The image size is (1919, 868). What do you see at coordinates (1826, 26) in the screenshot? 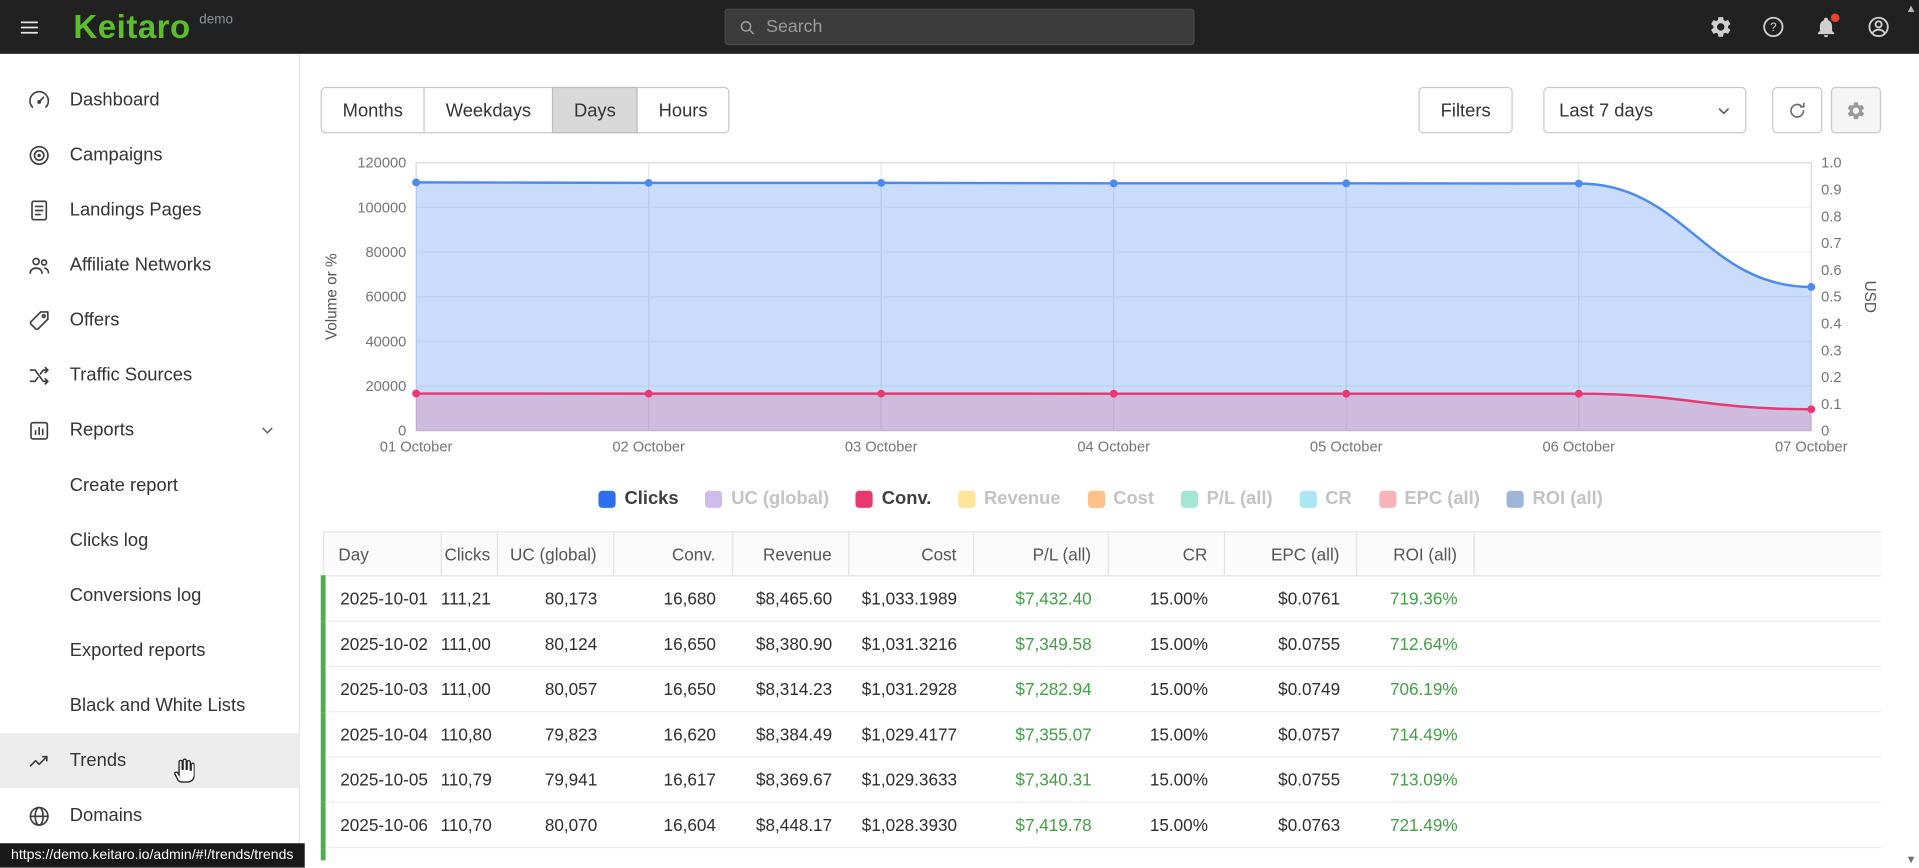
I see `notifications-button` at bounding box center [1826, 26].